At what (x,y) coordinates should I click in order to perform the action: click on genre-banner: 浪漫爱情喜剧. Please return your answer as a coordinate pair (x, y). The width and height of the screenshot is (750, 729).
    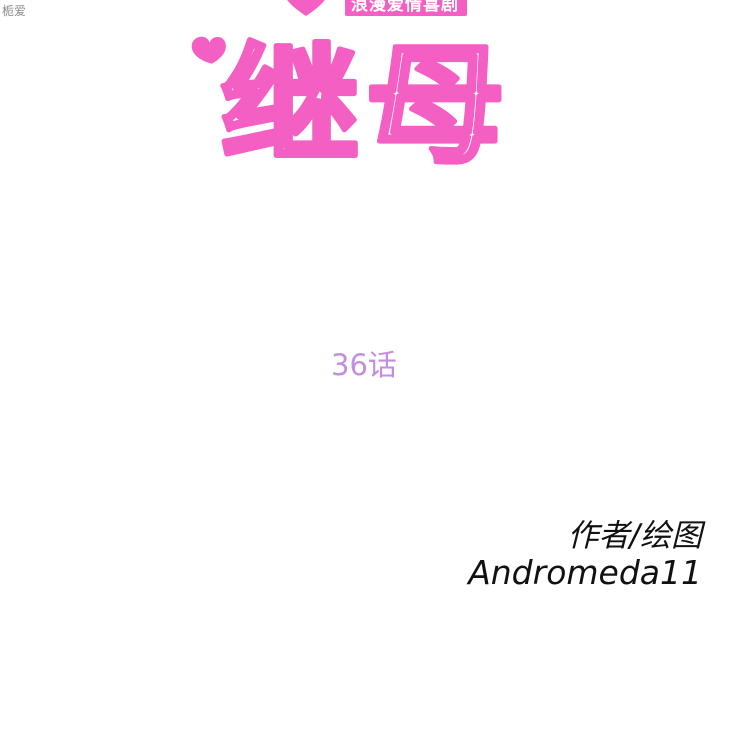
    Looking at the image, I should click on (406, 8).